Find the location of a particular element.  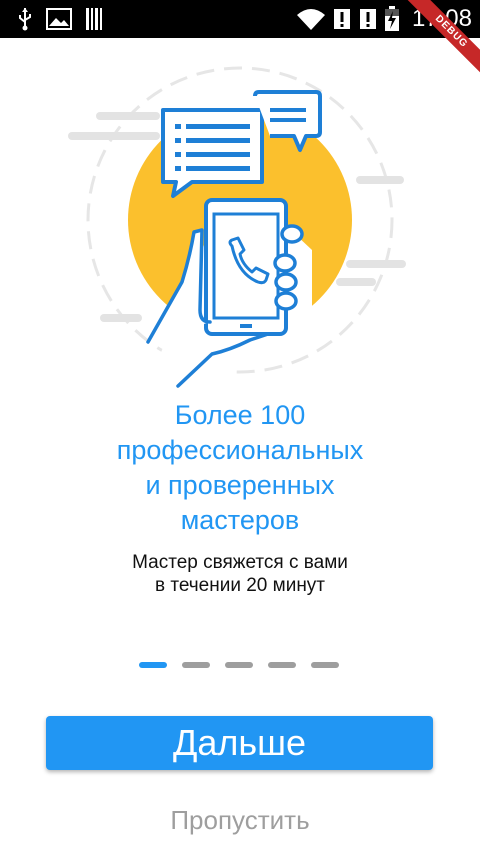

status-bar-left is located at coordinates (61, 19).